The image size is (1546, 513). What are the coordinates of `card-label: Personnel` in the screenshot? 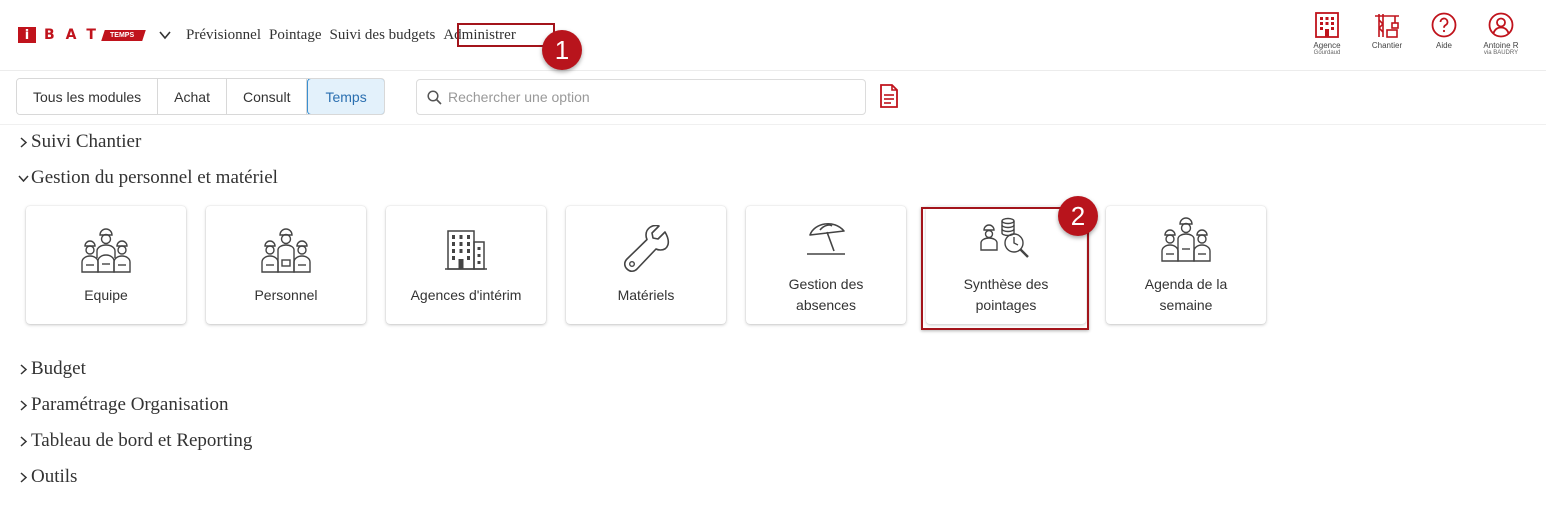 It's located at (286, 294).